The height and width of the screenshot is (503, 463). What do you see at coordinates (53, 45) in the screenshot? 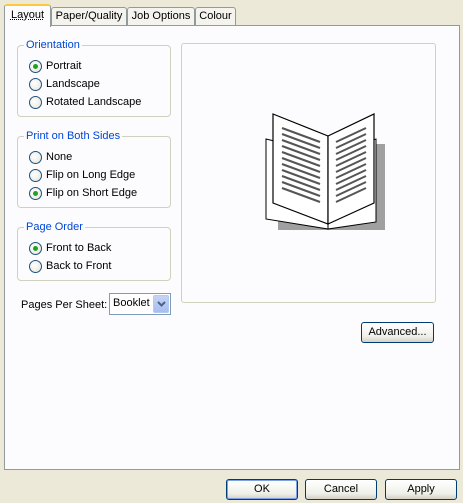
I see `orientation-group-title: Orientation` at bounding box center [53, 45].